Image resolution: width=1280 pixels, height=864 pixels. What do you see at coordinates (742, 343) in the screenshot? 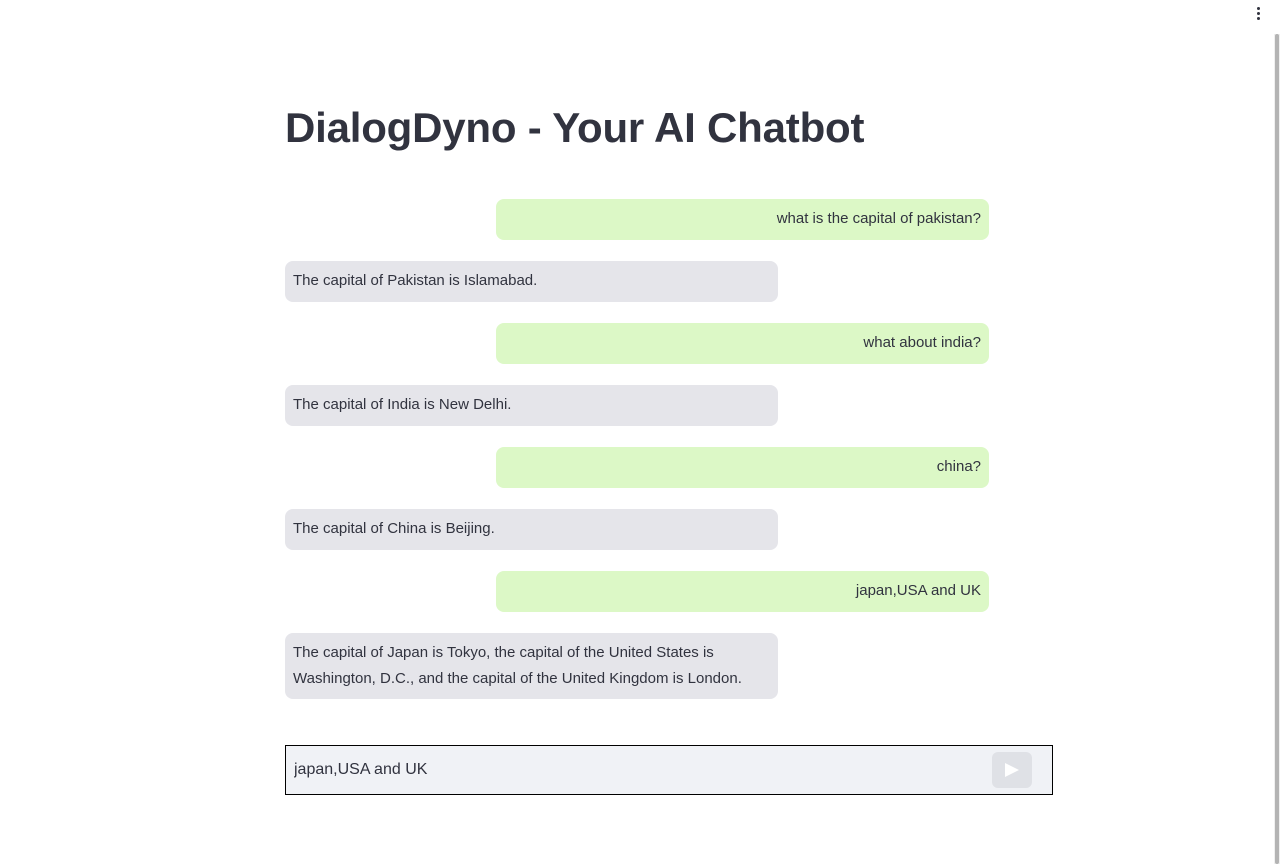
I see `user-message: what about india?` at bounding box center [742, 343].